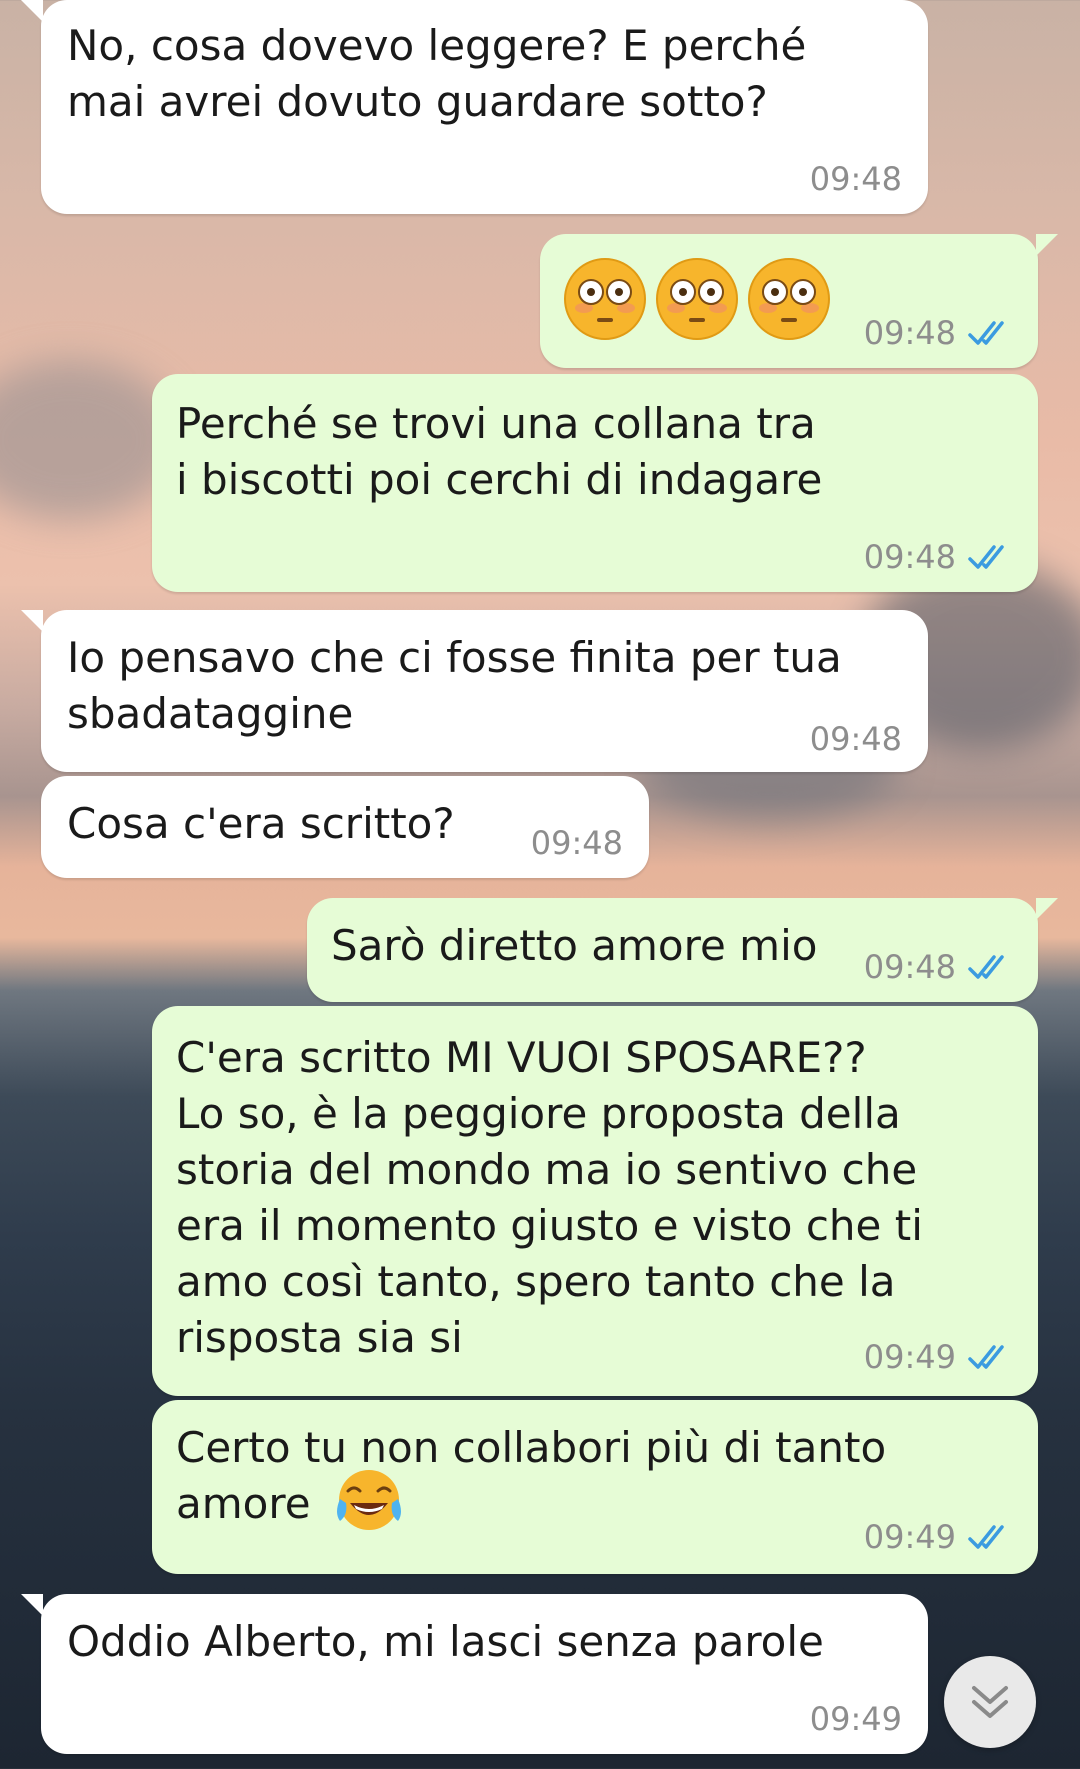 This screenshot has width=1080, height=1769. I want to click on outgoing-message: Sarò diretto amore mio 09:48, so click(682, 950).